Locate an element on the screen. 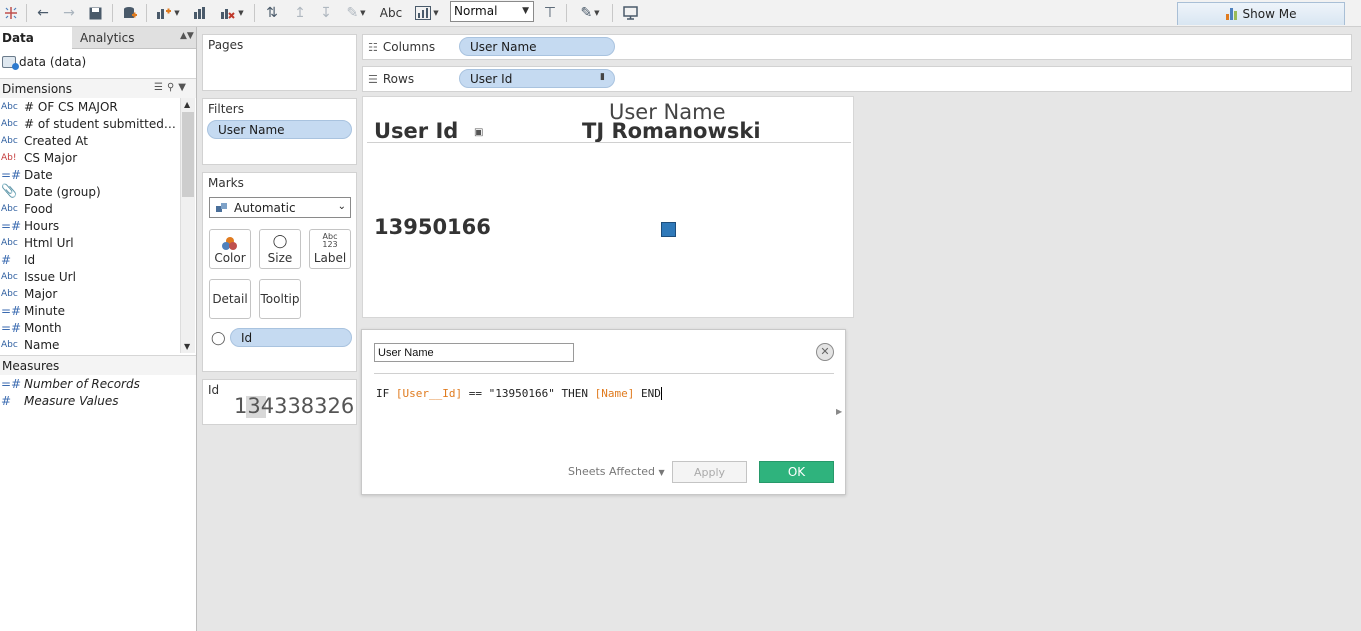 The height and width of the screenshot is (631, 1361). view-format-icon: ▼ is located at coordinates (427, 13).